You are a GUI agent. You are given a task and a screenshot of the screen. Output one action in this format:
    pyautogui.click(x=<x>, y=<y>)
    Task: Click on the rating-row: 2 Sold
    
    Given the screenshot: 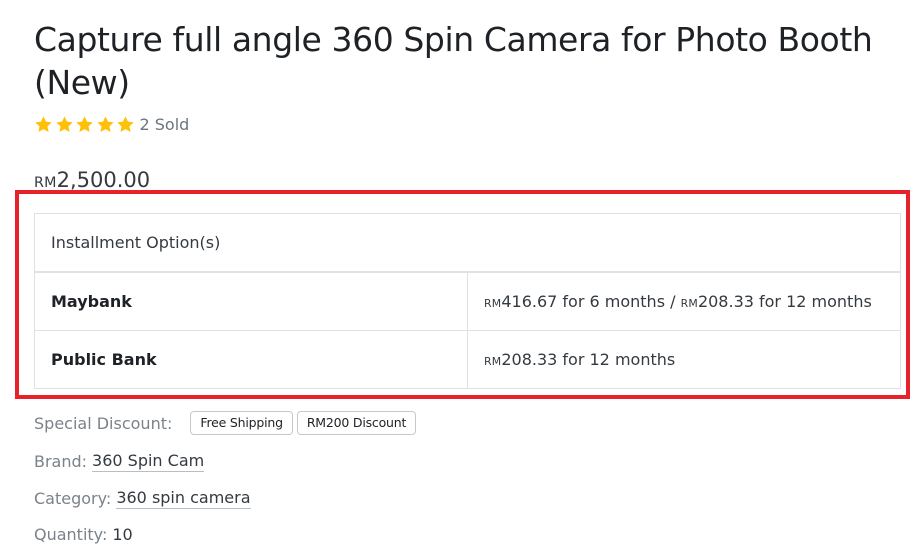 What is the action you would take?
    pyautogui.click(x=111, y=124)
    